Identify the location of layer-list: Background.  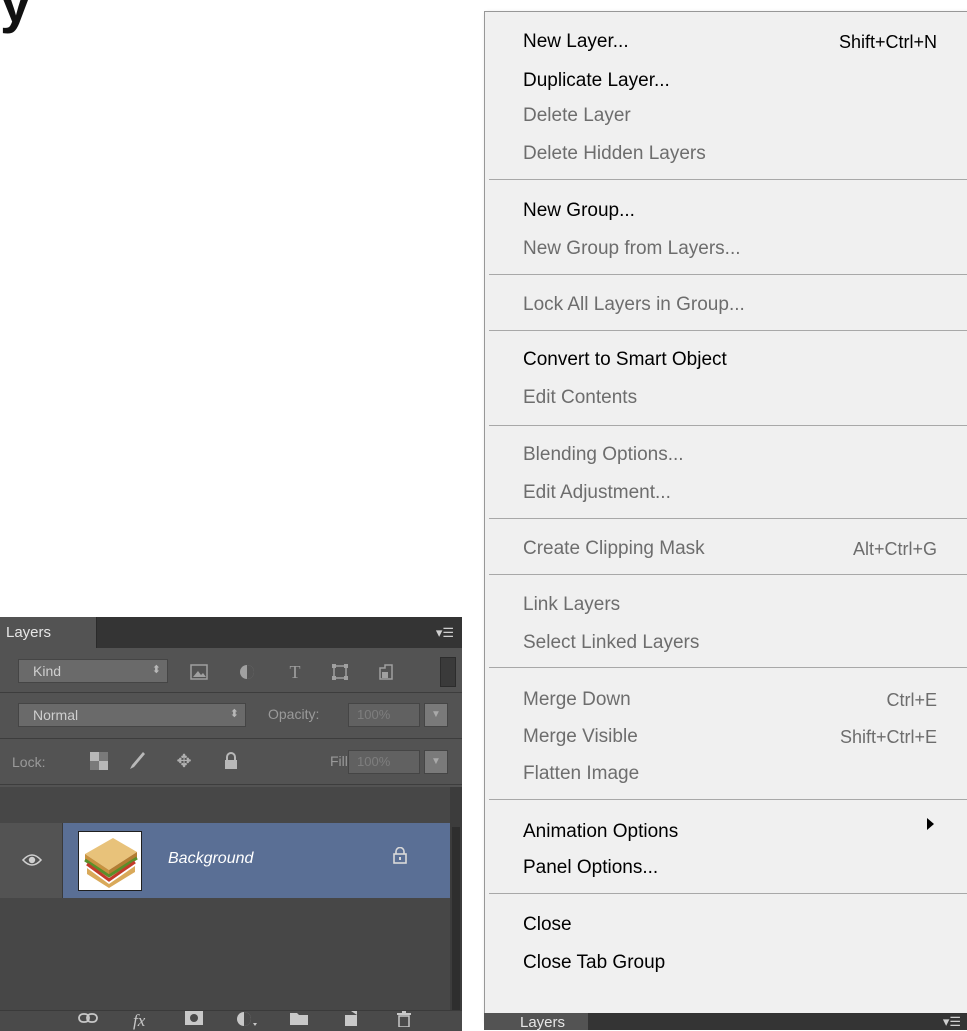
(225, 907).